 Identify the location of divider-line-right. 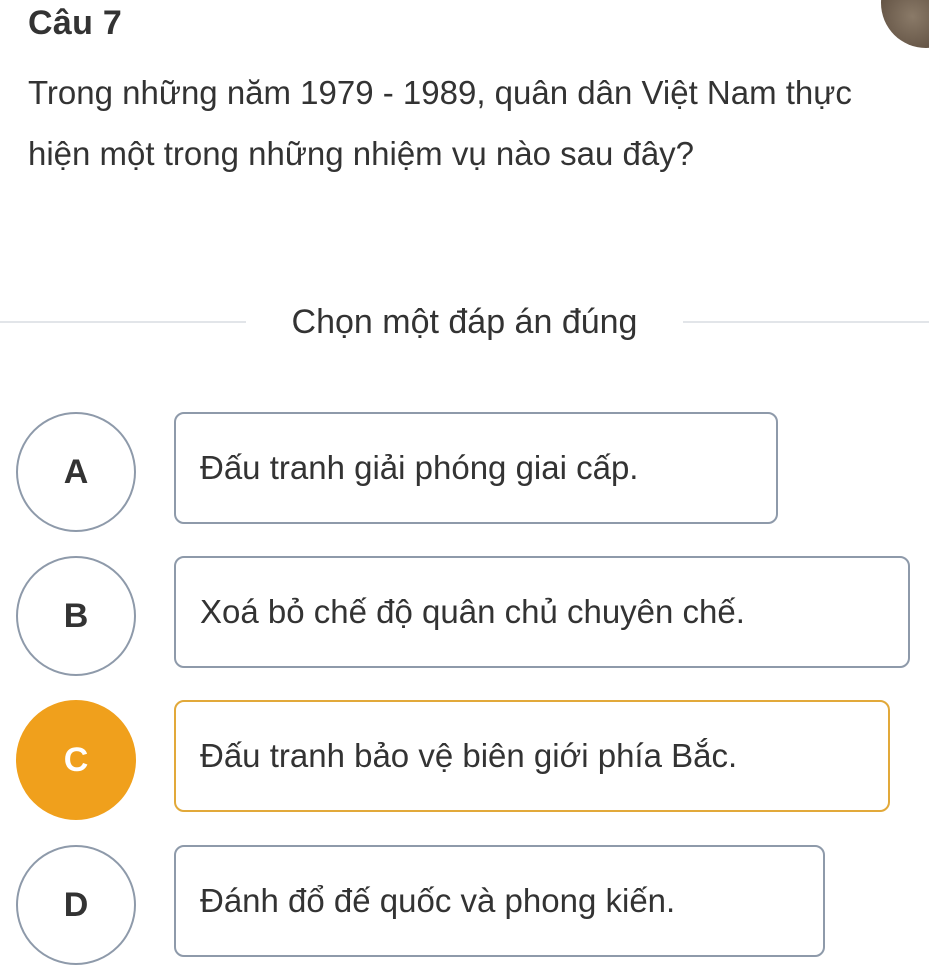
(806, 322).